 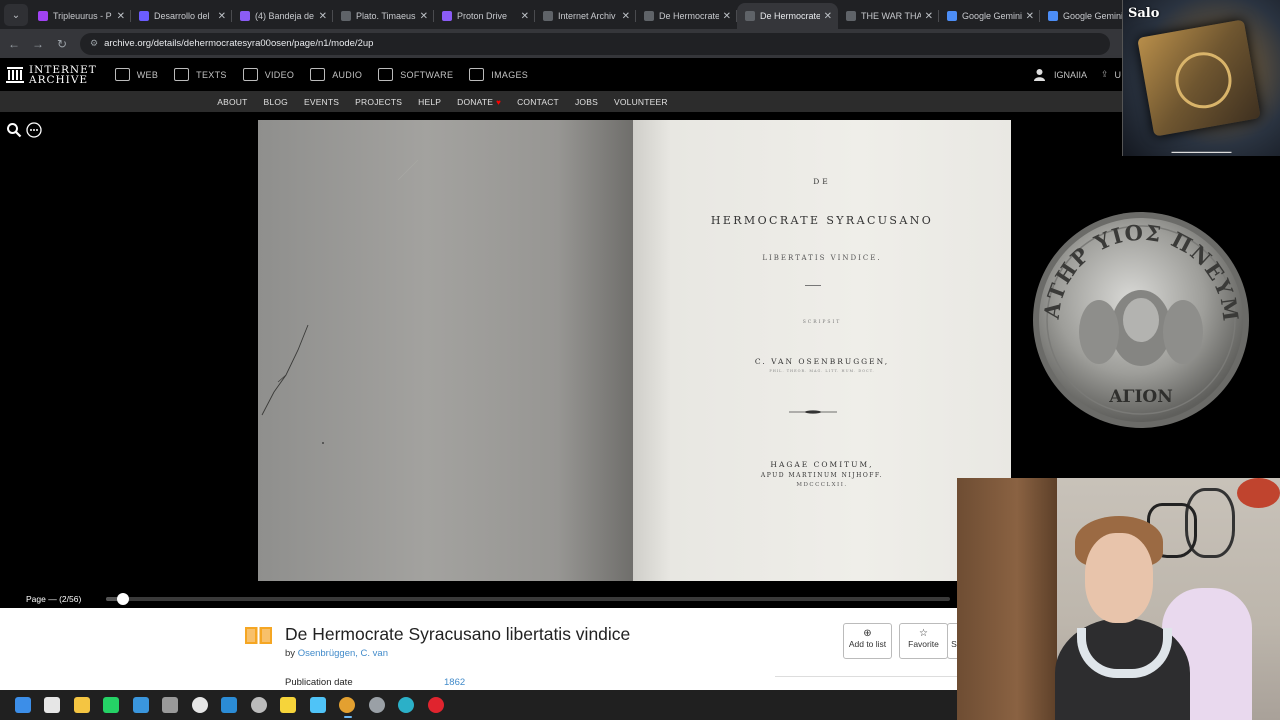 I want to click on subnav-label: EVENTS, so click(x=321, y=101).